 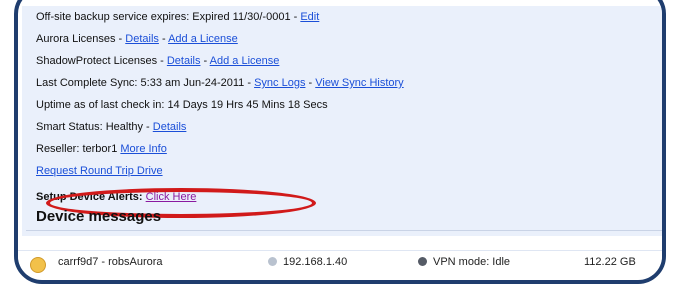 I want to click on device-storage-size: 112.22 GB, so click(x=610, y=262).